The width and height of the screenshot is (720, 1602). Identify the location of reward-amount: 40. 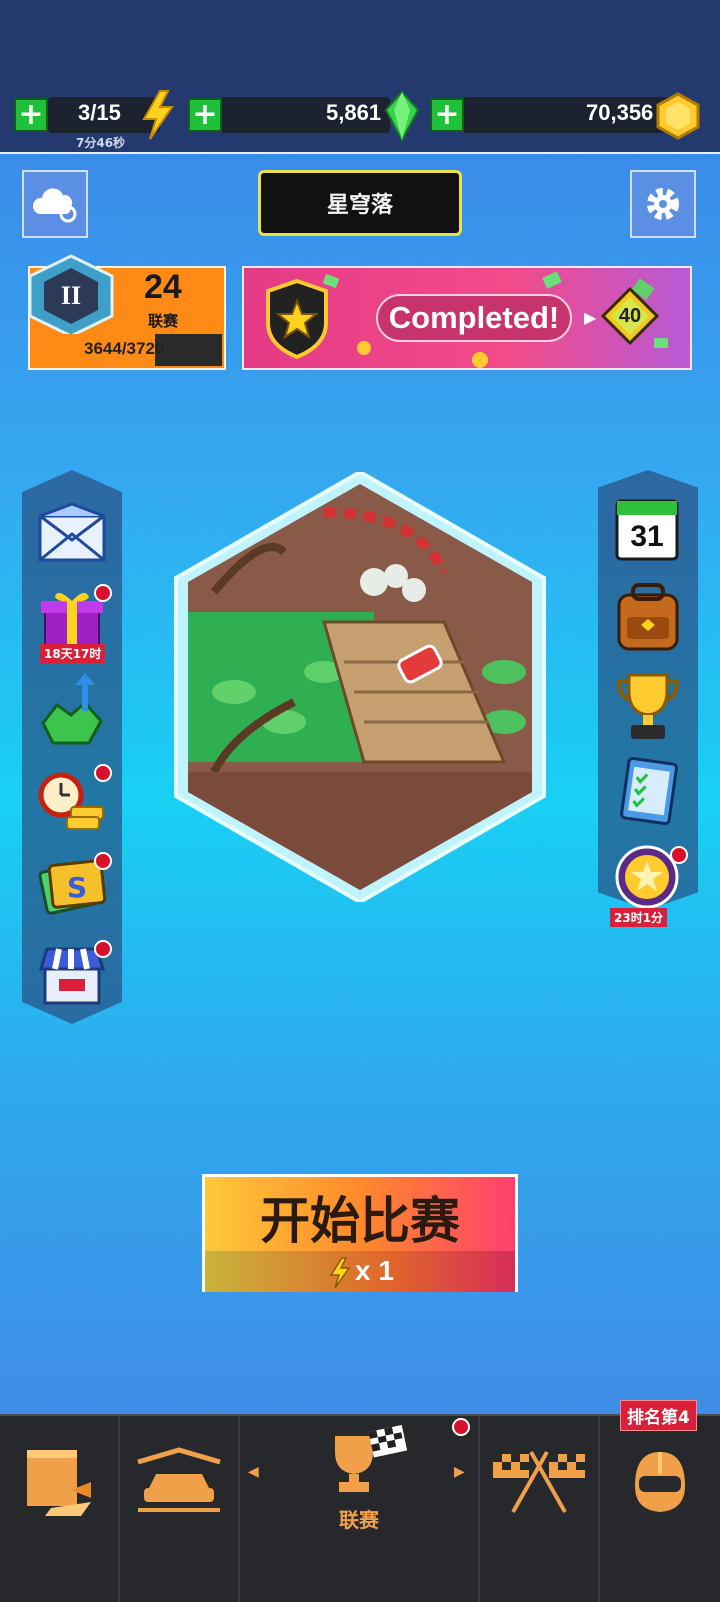
(630, 315).